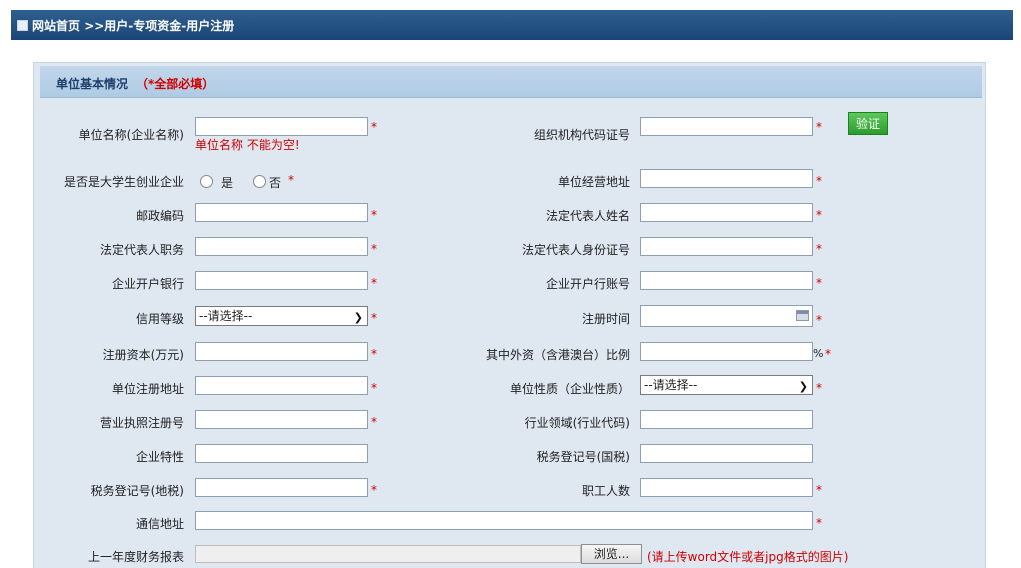  What do you see at coordinates (281, 246) in the screenshot?
I see `legal-rep-title-input` at bounding box center [281, 246].